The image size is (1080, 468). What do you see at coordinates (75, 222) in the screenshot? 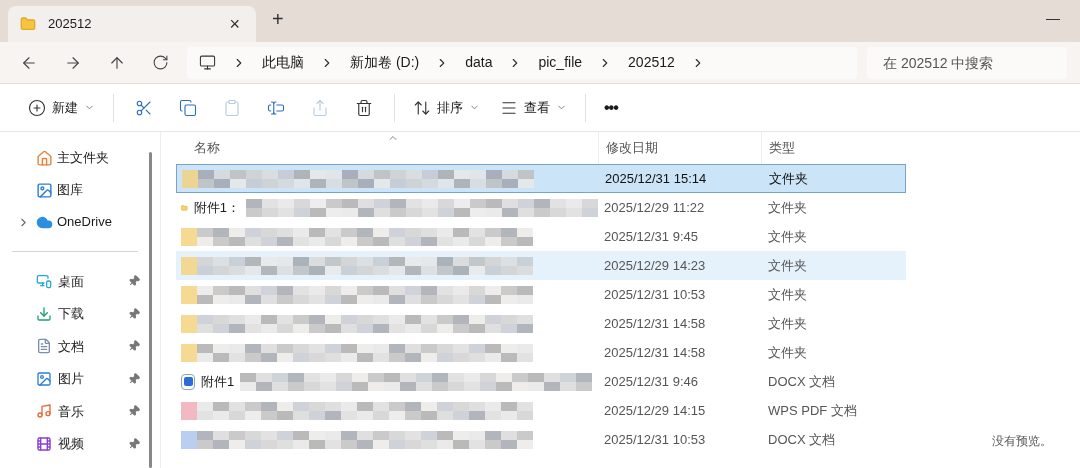
I see `sidebar-item: OneDrive` at bounding box center [75, 222].